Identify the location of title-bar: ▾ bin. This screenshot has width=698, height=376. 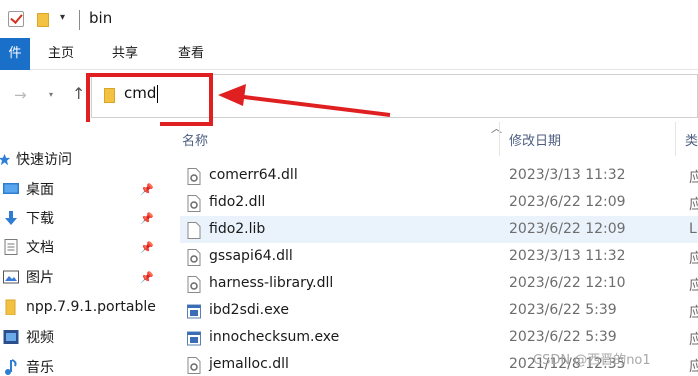
(349, 19).